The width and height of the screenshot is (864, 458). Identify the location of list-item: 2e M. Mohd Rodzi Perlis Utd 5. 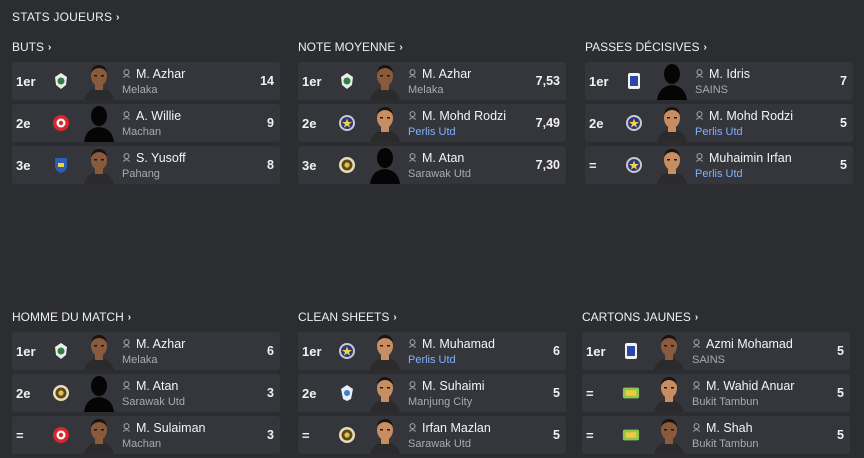
(719, 123).